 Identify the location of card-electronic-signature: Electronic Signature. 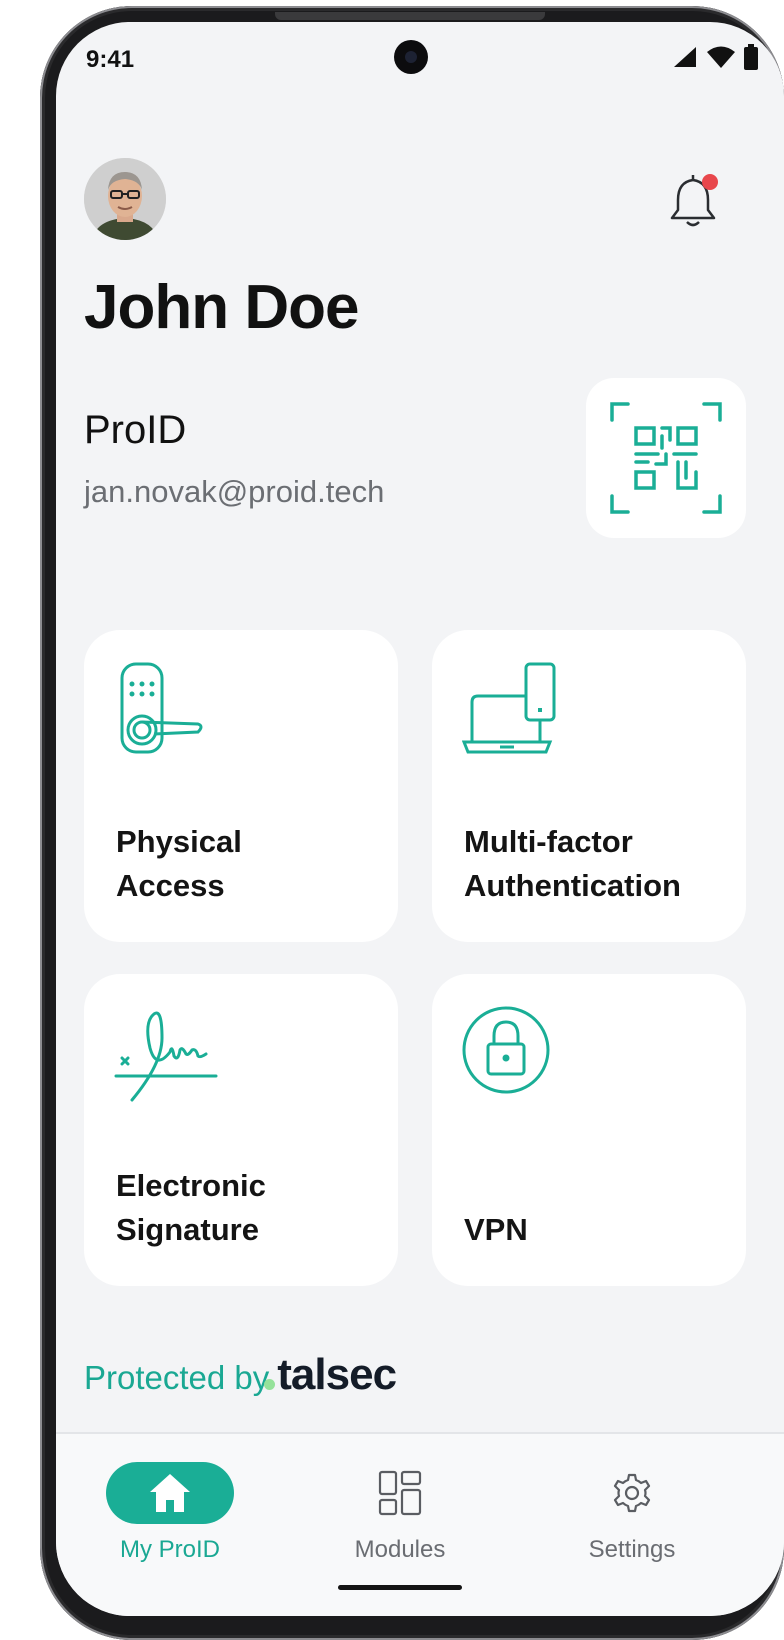
(241, 1130).